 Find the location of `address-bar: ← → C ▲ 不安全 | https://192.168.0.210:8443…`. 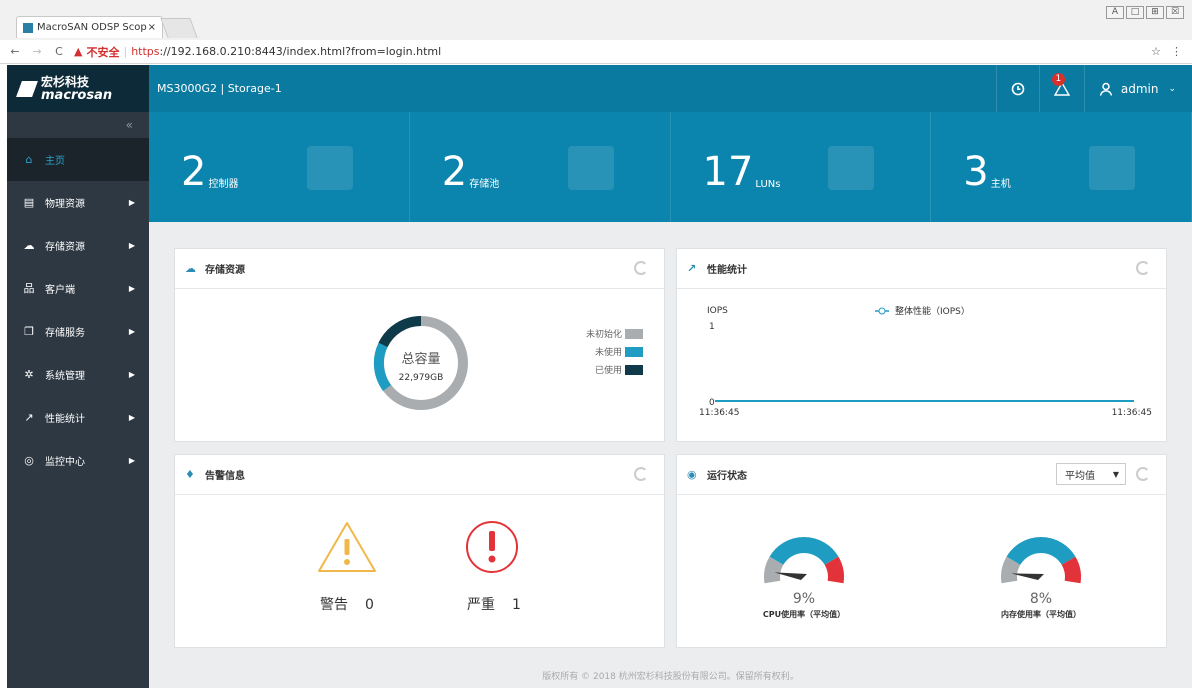

address-bar: ← → C ▲ 不安全 | https://192.168.0.210:8443… is located at coordinates (596, 52).